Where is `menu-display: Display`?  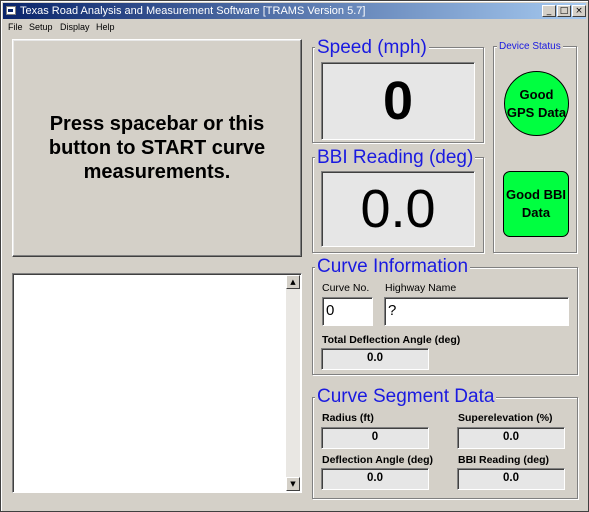 menu-display: Display is located at coordinates (75, 27).